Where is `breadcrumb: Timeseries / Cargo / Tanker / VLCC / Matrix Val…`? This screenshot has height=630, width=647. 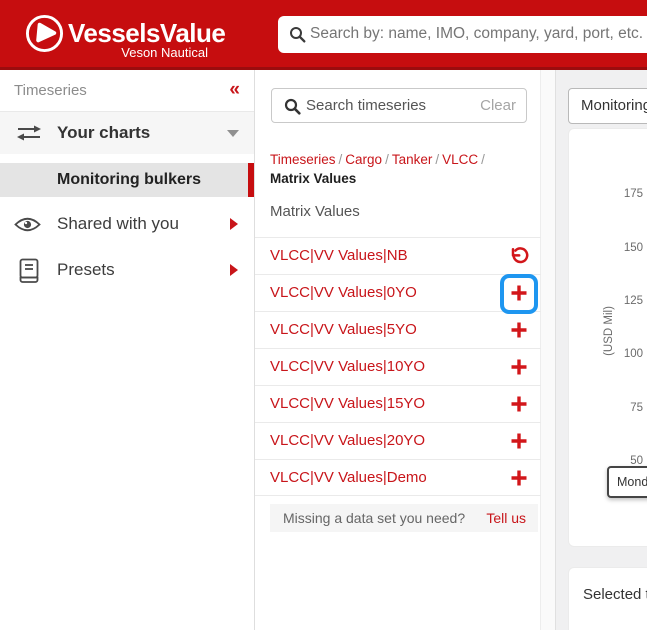 breadcrumb: Timeseries / Cargo / Tanker / VLCC / Matrix Val… is located at coordinates (405, 169).